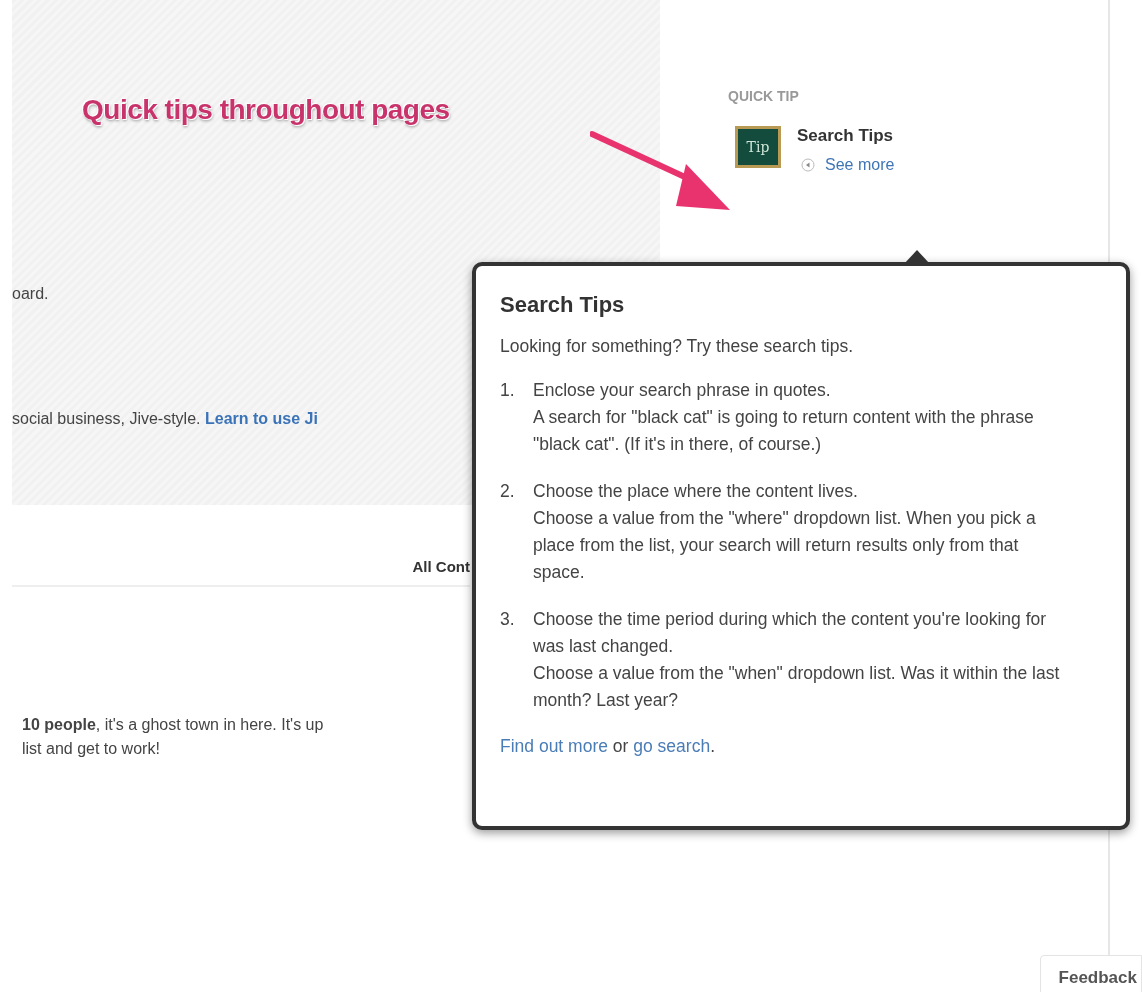 Image resolution: width=1142 pixels, height=992 pixels. Describe the element at coordinates (764, 96) in the screenshot. I see `quick-tip-heading: QUICK TIP` at that location.